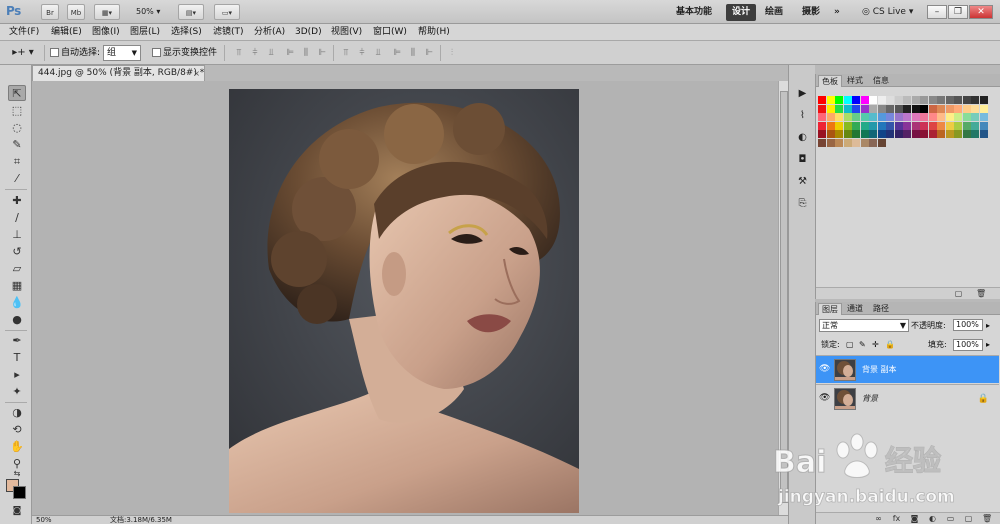  What do you see at coordinates (988, 344) in the screenshot?
I see `fill-stepper: ▸` at bounding box center [988, 344].